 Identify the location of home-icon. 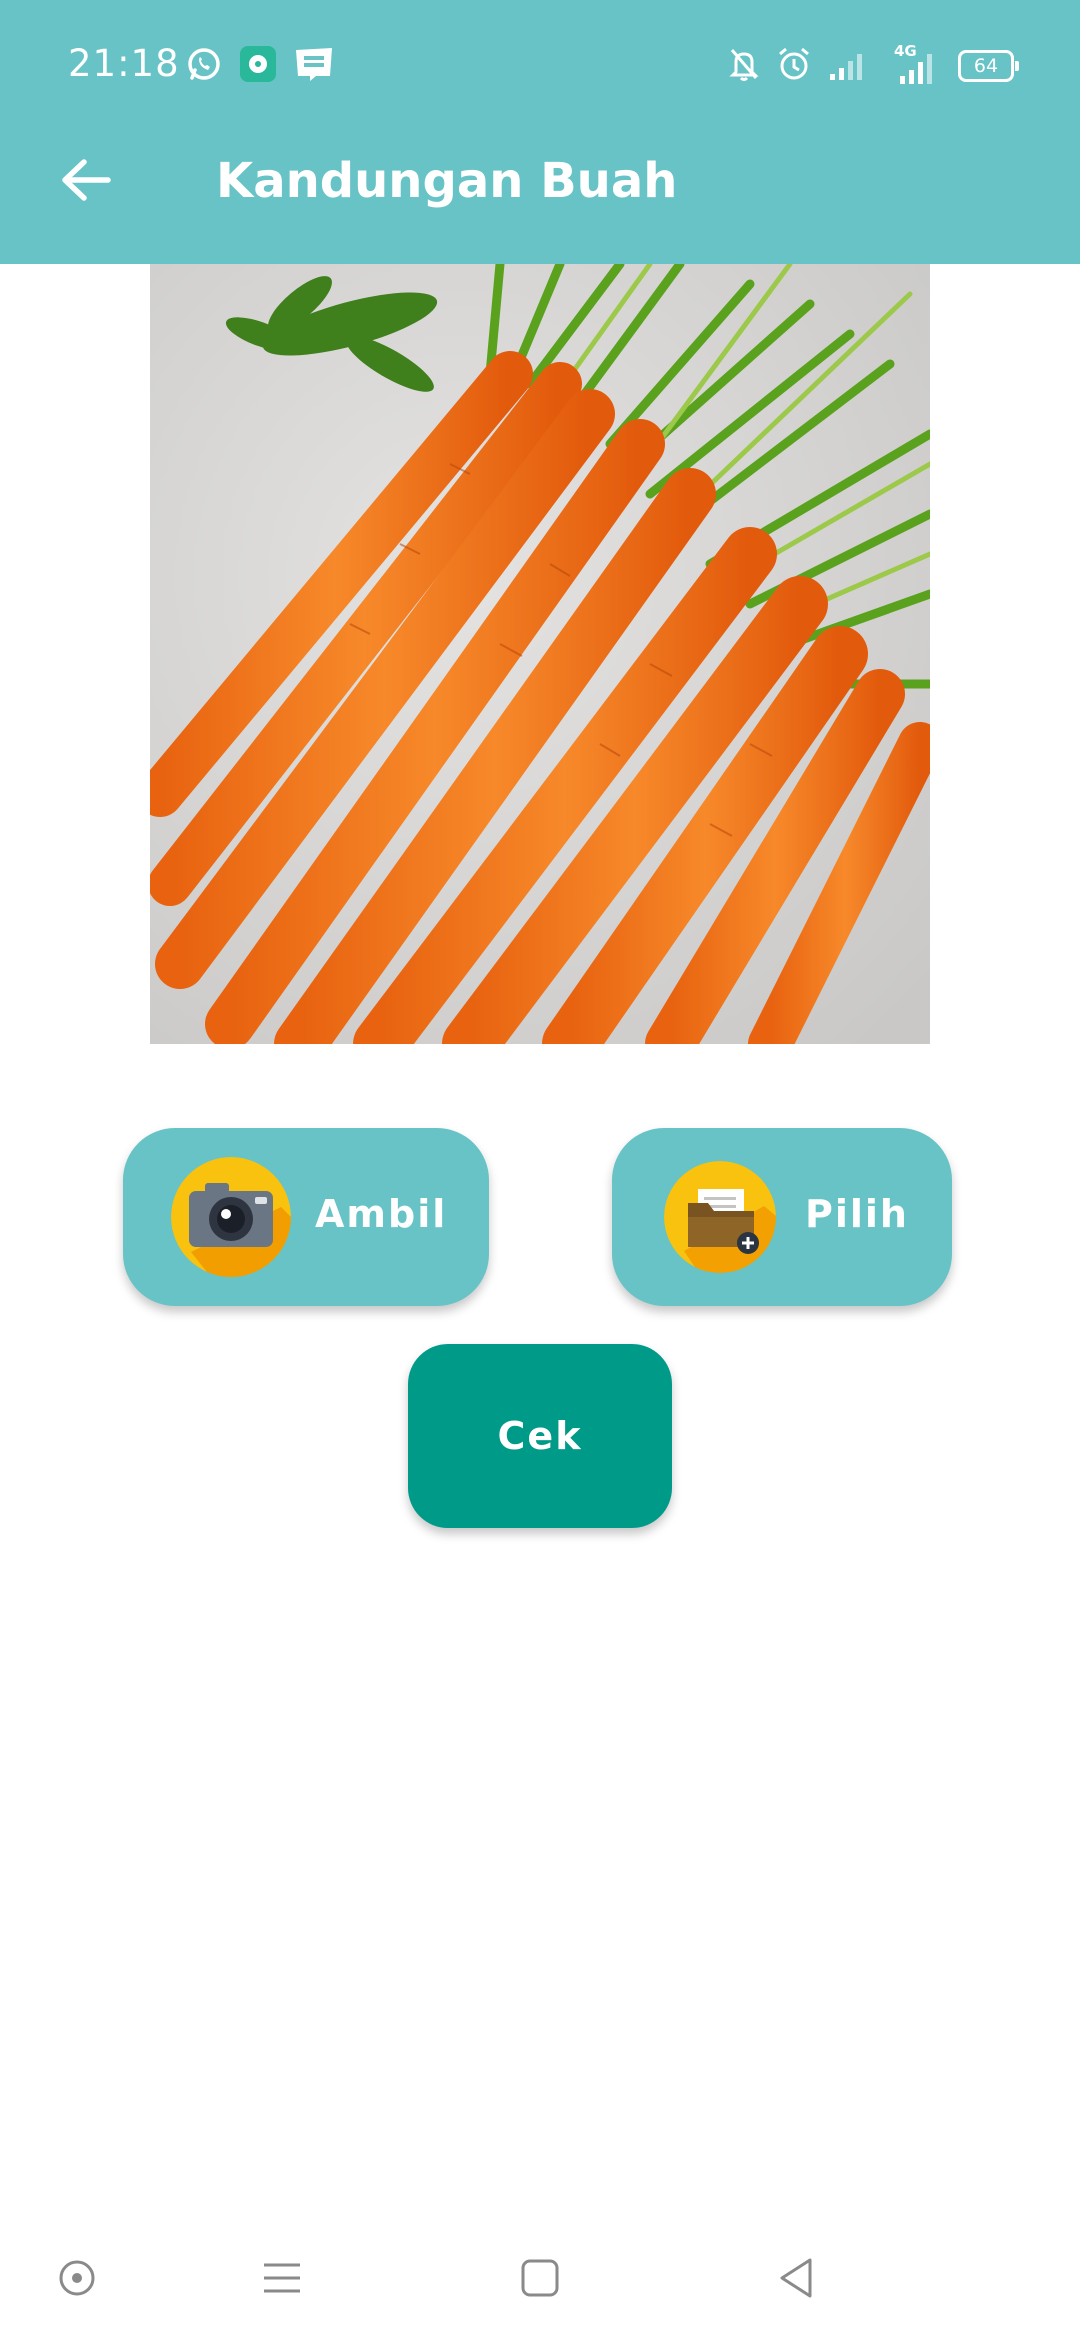
(540, 2280).